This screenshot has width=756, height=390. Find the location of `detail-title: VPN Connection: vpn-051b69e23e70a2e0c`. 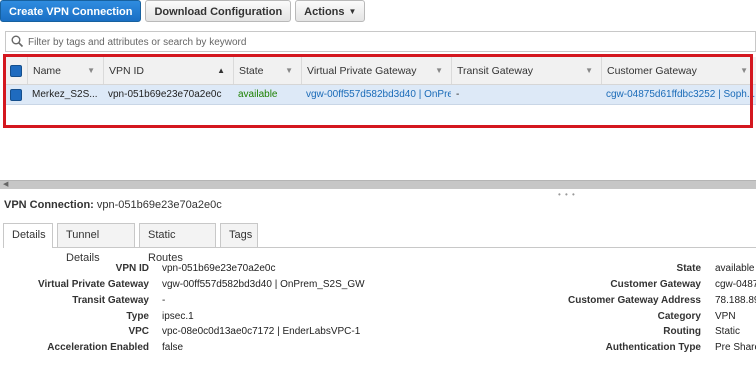

detail-title: VPN Connection: vpn-051b69e23e70a2e0c is located at coordinates (113, 205).